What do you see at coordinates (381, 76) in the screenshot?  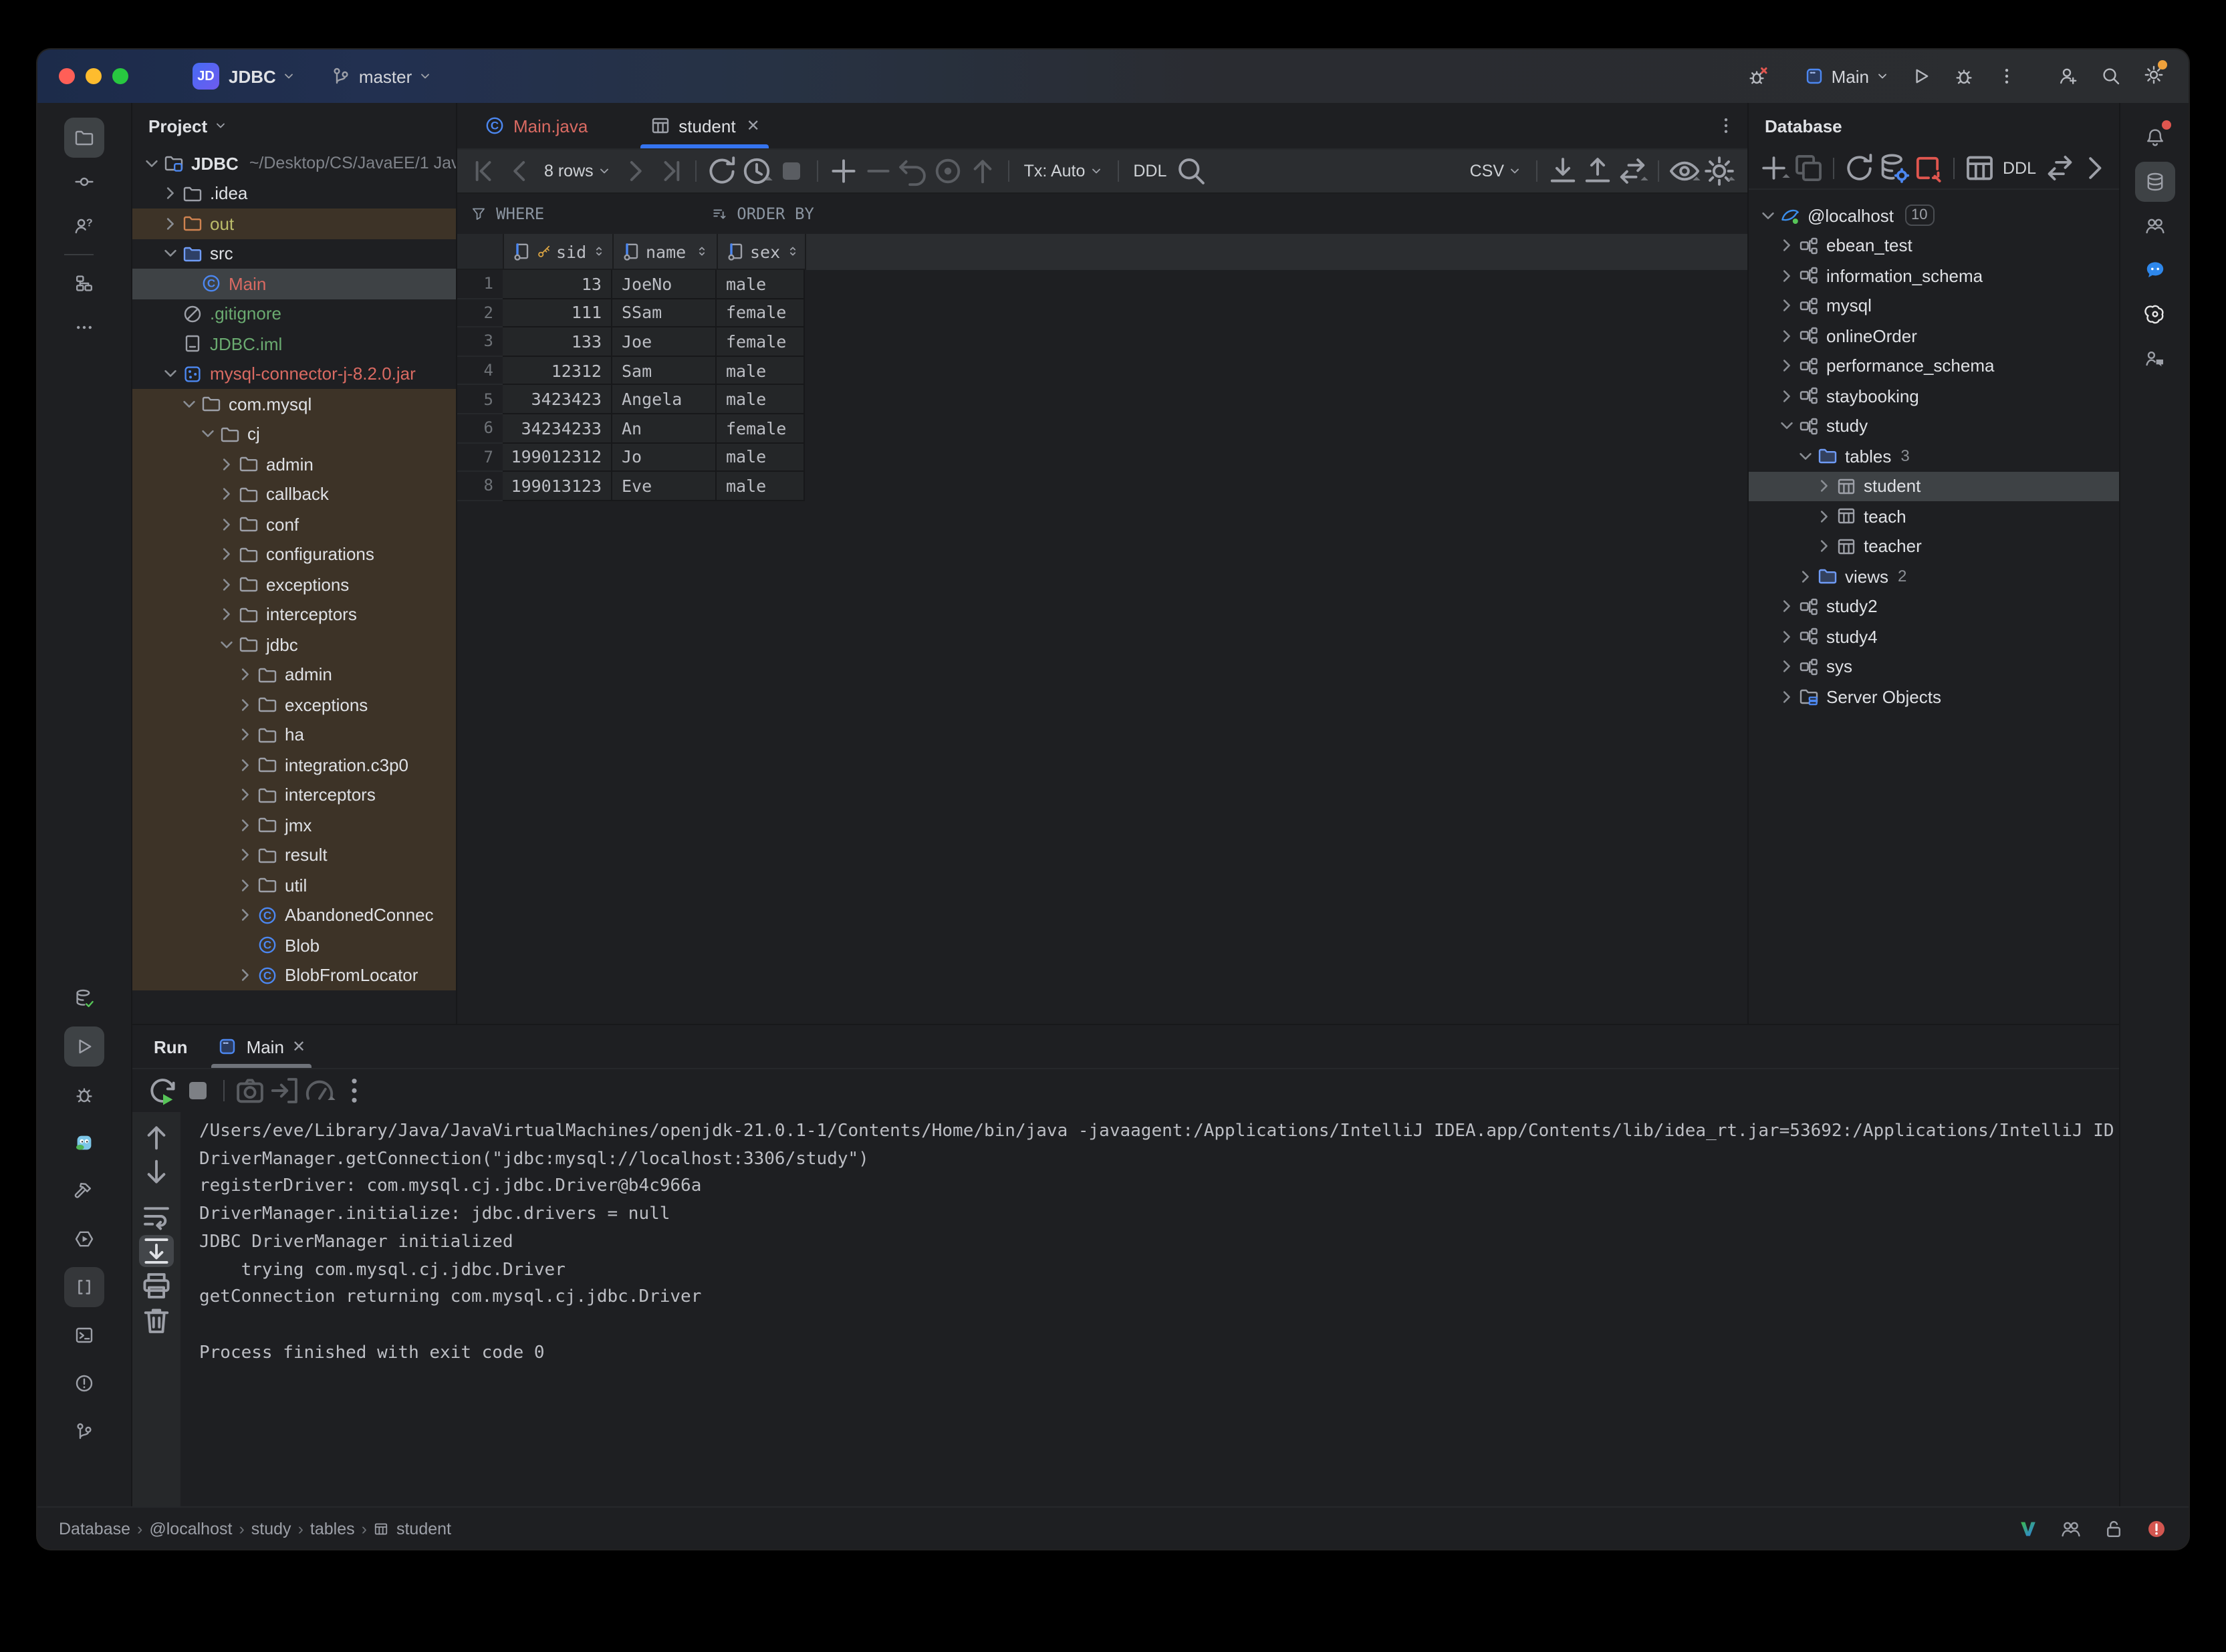 I see `vcs-branch-widget: master` at bounding box center [381, 76].